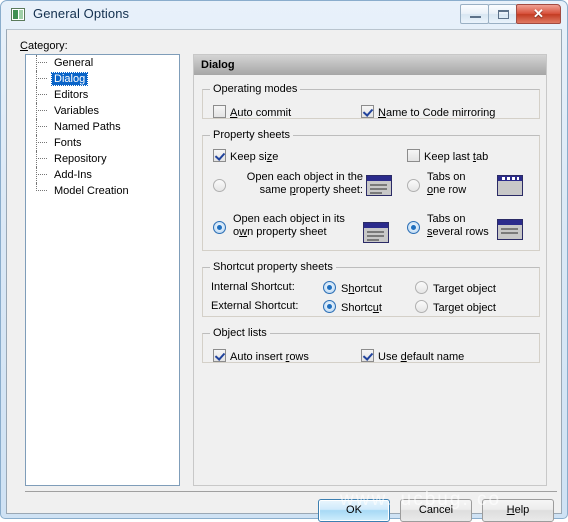  What do you see at coordinates (68, 143) in the screenshot?
I see `tree-item-label: Fonts` at bounding box center [68, 143].